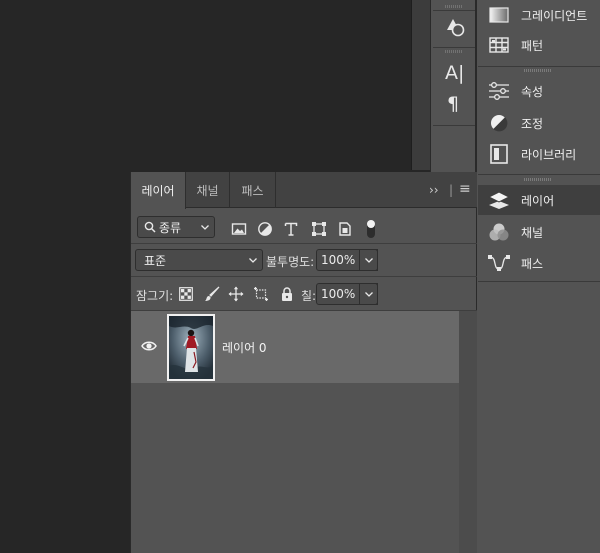 Image resolution: width=600 pixels, height=553 pixels. What do you see at coordinates (554, 15) in the screenshot?
I see `dock-item-label: 그레이디언트` at bounding box center [554, 15].